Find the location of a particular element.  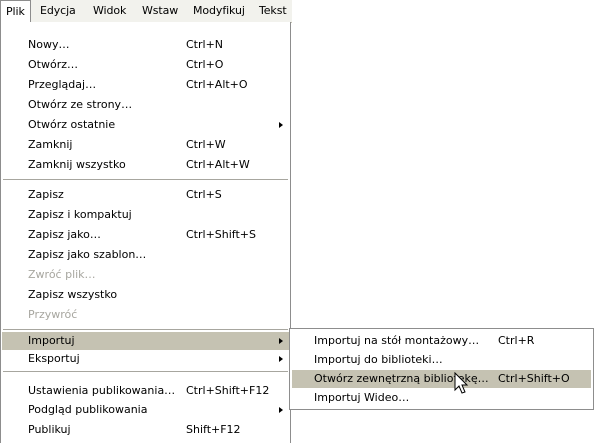

menu-item-shortcut: Ctrl+R is located at coordinates (516, 340).